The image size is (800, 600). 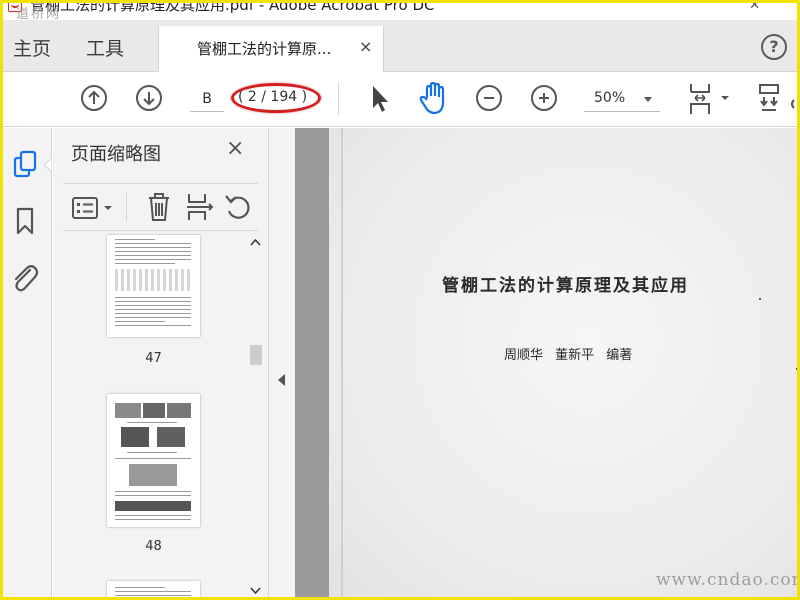 I want to click on close-panel-button: ×, so click(x=235, y=148).